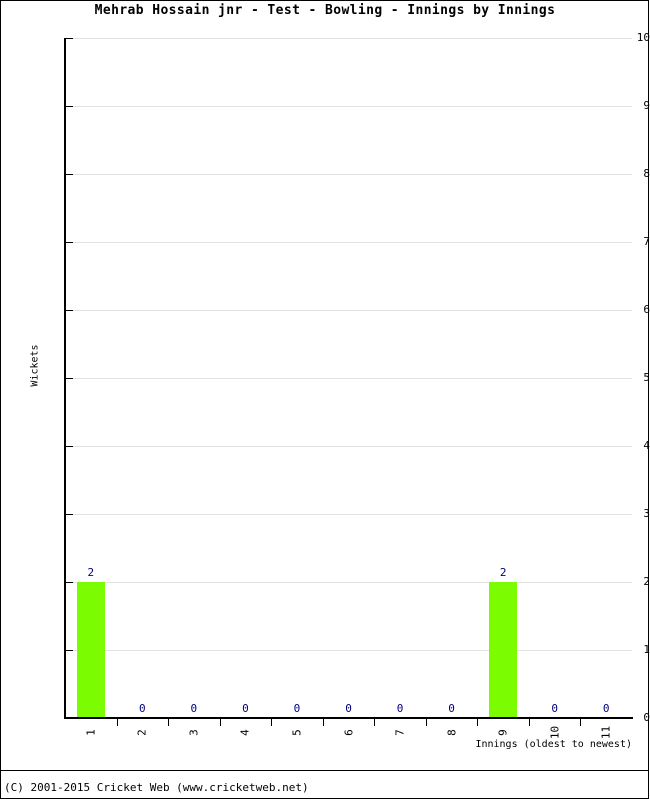 The width and height of the screenshot is (650, 800). Describe the element at coordinates (245, 732) in the screenshot. I see `x-axis-label: 4` at that location.